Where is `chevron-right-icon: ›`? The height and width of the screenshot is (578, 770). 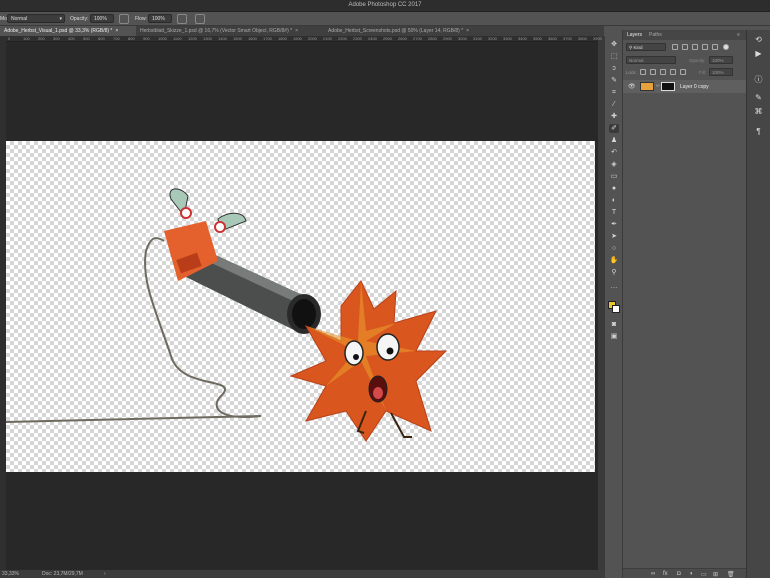 chevron-right-icon: › is located at coordinates (105, 574).